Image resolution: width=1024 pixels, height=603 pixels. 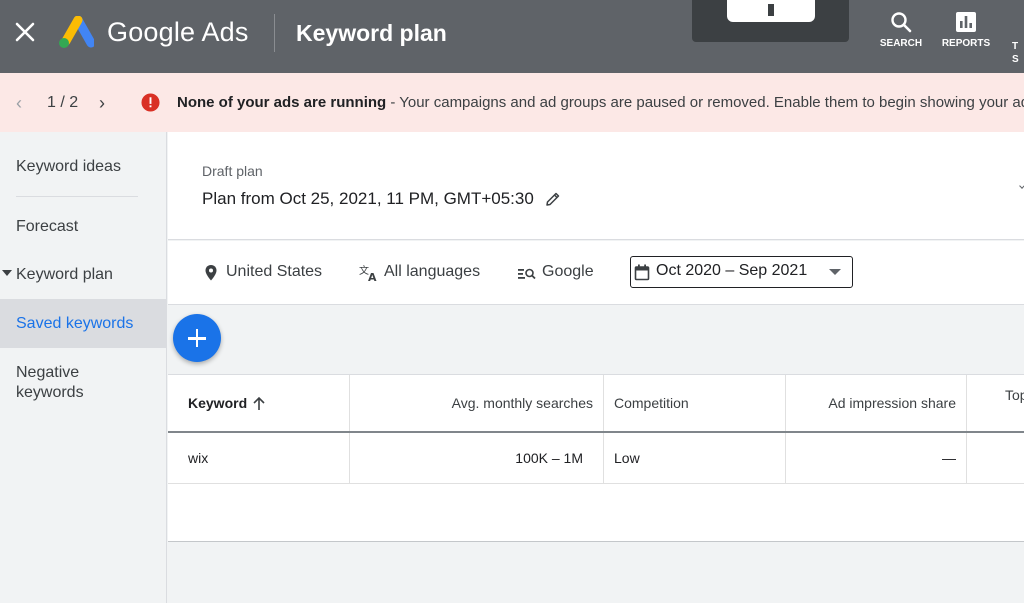 I want to click on dropdown-arrow-icon, so click(x=835, y=272).